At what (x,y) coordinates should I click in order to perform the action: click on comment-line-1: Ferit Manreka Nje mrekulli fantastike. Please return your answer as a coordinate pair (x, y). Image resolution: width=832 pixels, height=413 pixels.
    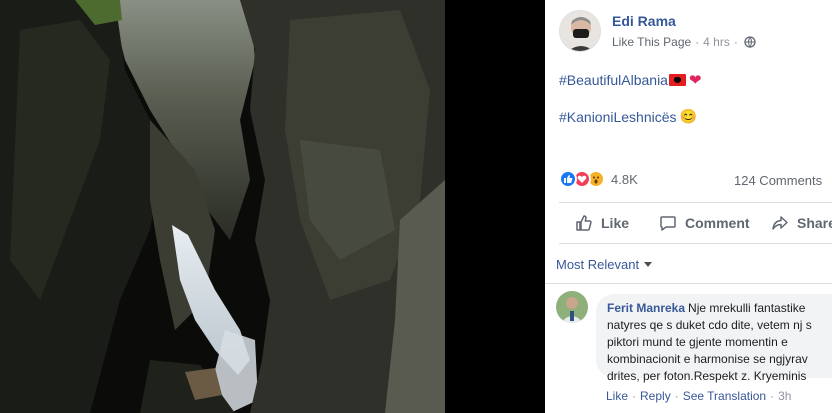
    Looking at the image, I should click on (719, 308).